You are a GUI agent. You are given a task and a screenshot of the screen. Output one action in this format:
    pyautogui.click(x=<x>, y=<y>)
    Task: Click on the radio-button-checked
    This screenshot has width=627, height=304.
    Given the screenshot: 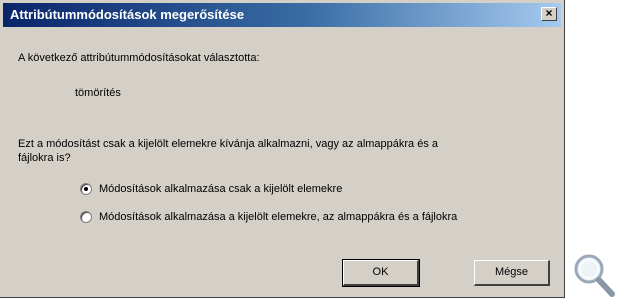 What is the action you would take?
    pyautogui.click(x=86, y=189)
    